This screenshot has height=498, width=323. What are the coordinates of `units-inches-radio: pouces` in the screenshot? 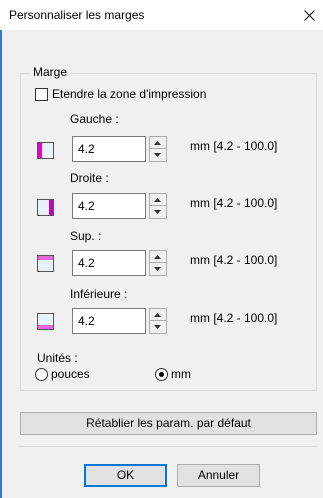 It's located at (70, 375).